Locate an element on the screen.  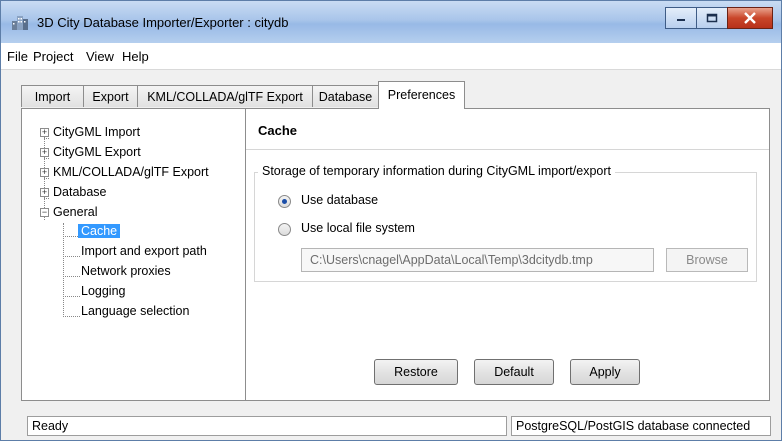
tree-item-general: − General is located at coordinates (68, 212).